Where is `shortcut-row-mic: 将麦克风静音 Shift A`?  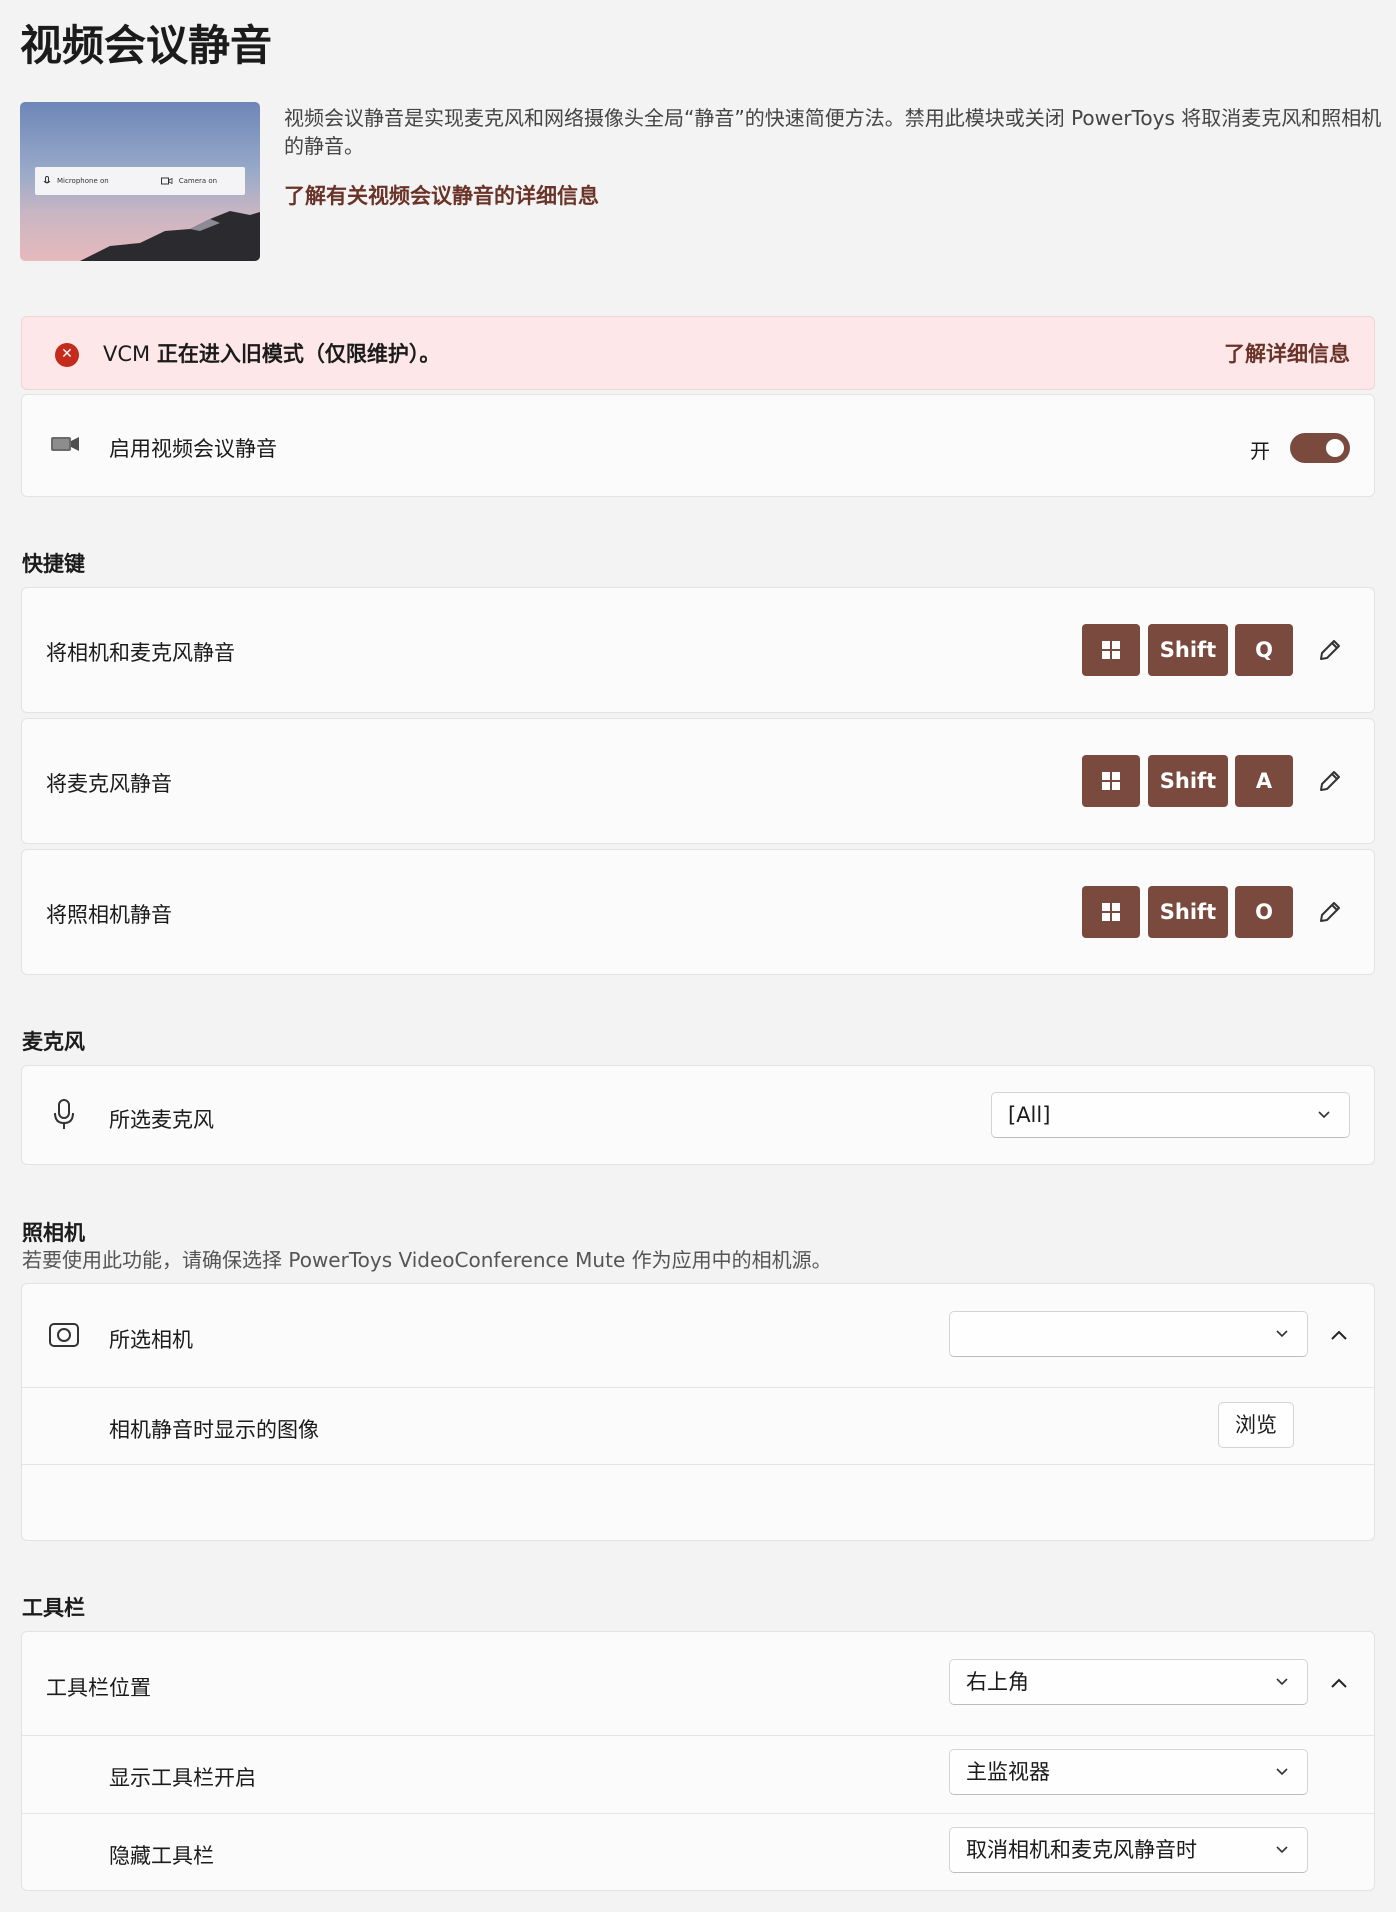 shortcut-row-mic: 将麦克风静音 Shift A is located at coordinates (698, 781).